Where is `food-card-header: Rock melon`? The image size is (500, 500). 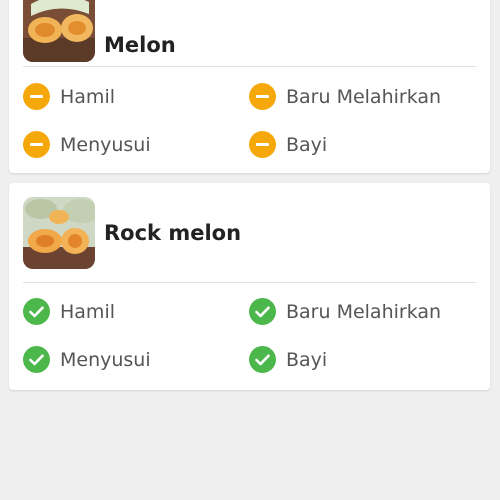
food-card-header: Rock melon is located at coordinates (249, 233).